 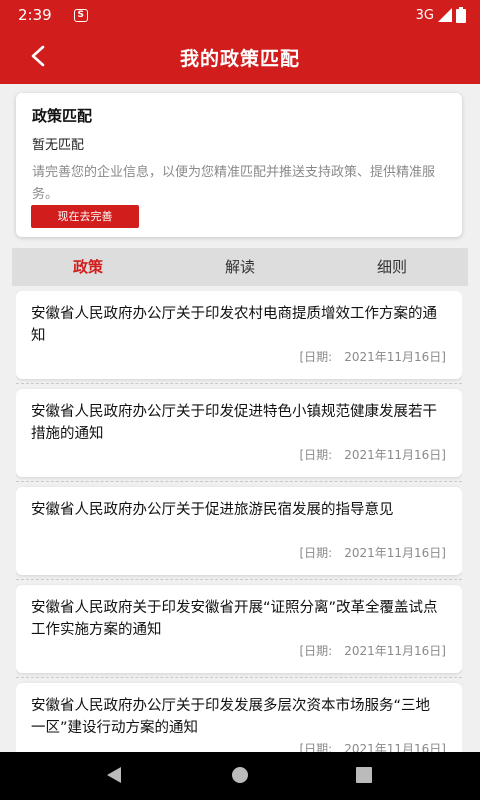 I want to click on item-title: 安徽省人民政府办公厅关于促进旅游民宿发展的指导意见, so click(x=212, y=510).